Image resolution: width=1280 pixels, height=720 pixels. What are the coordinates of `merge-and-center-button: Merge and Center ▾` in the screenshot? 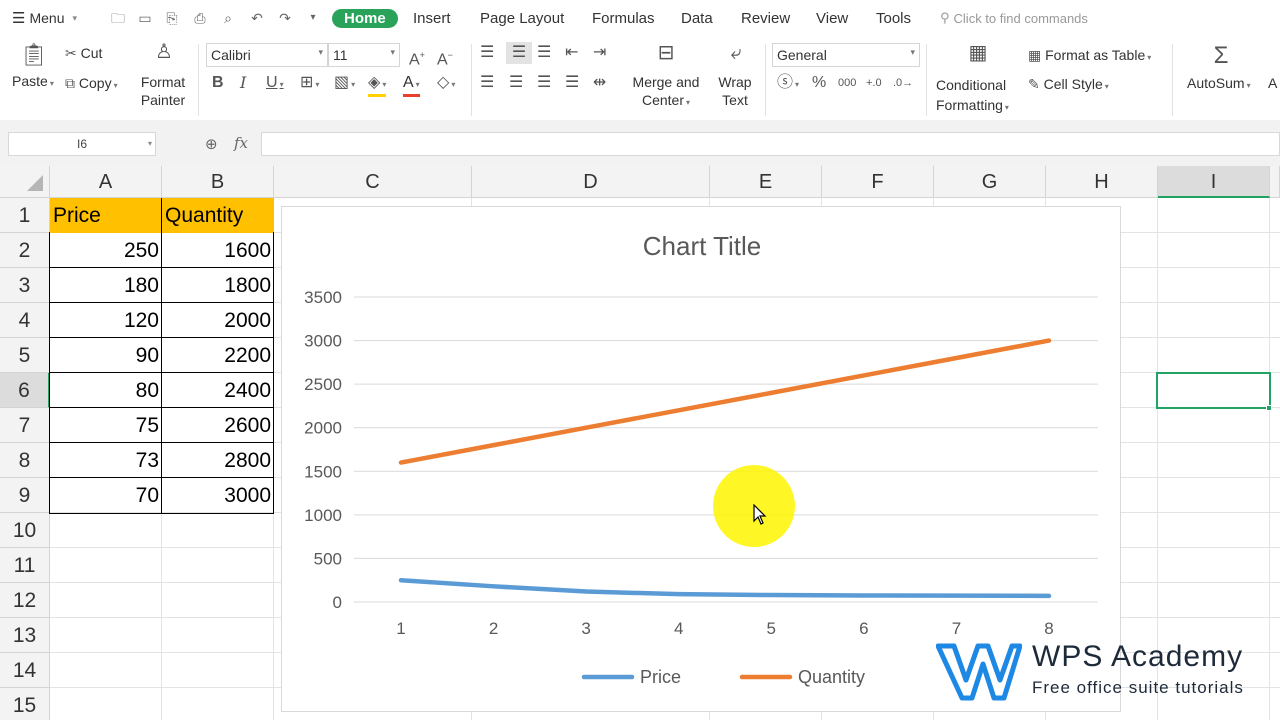 It's located at (666, 92).